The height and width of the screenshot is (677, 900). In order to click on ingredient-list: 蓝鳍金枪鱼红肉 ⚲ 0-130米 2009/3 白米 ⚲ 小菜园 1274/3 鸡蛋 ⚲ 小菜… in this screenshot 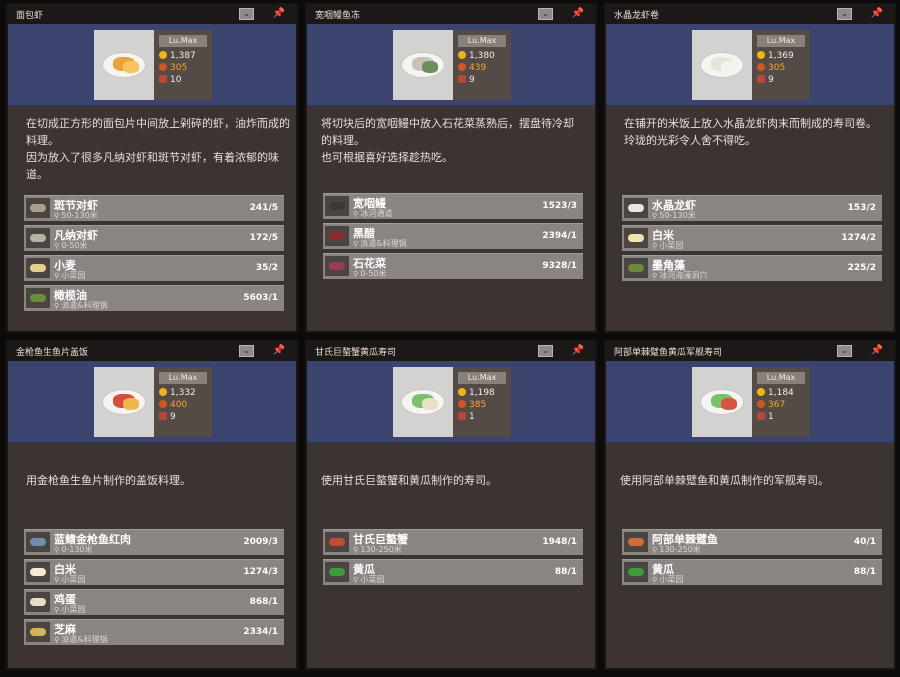, I will do `click(154, 589)`.